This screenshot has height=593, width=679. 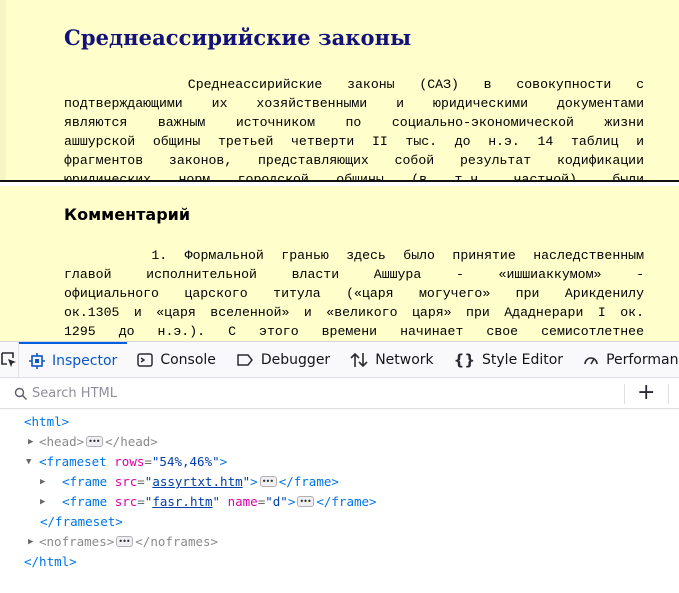 What do you see at coordinates (37, 360) in the screenshot?
I see `inspector-icon` at bounding box center [37, 360].